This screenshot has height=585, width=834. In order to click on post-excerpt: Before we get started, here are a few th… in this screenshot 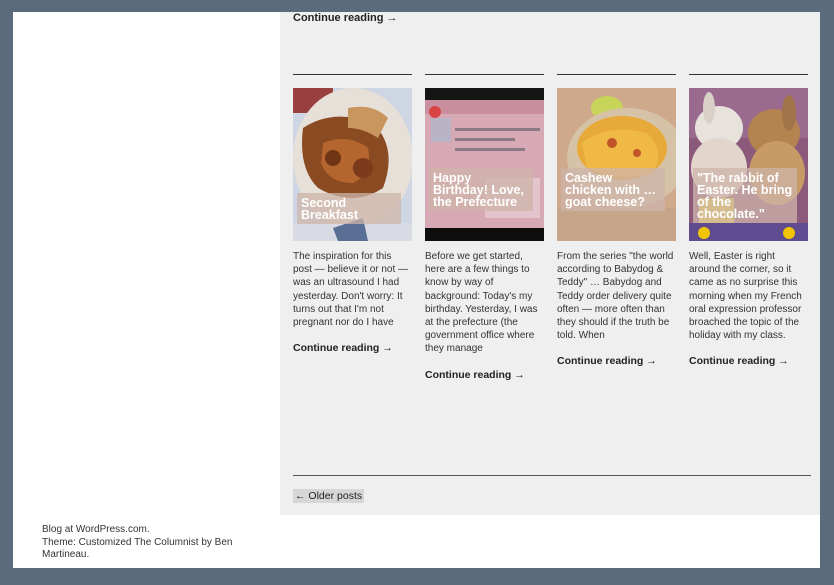, I will do `click(481, 303)`.